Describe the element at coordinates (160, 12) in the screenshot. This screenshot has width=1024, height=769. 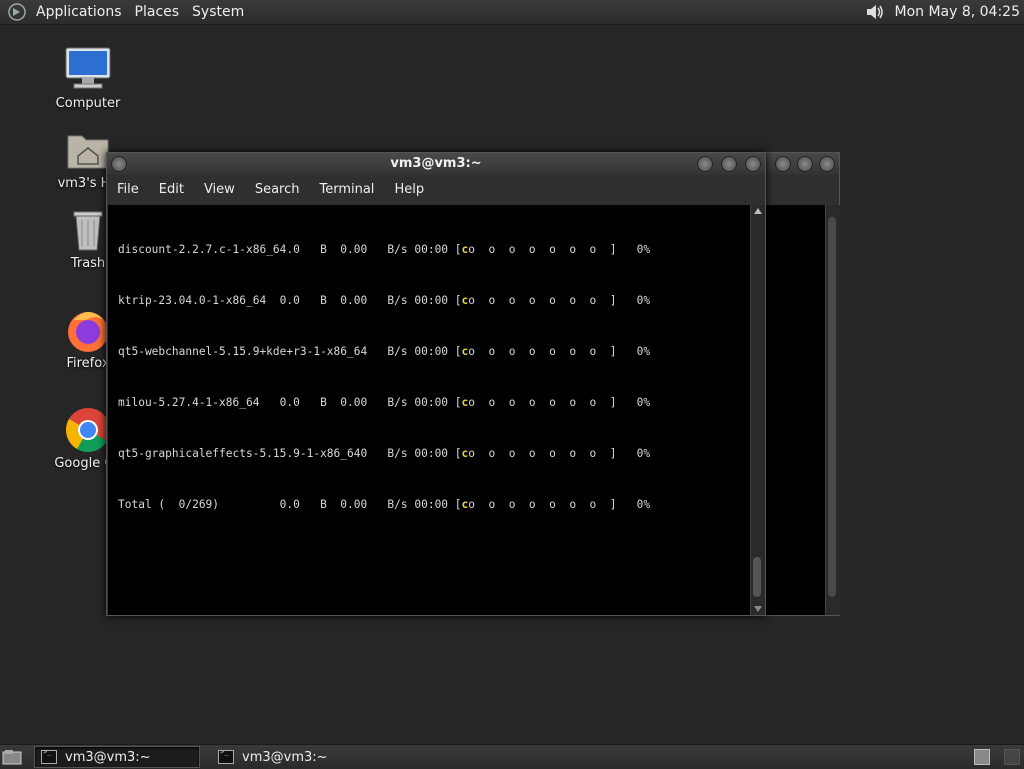
I see `places-menu: Places` at that location.